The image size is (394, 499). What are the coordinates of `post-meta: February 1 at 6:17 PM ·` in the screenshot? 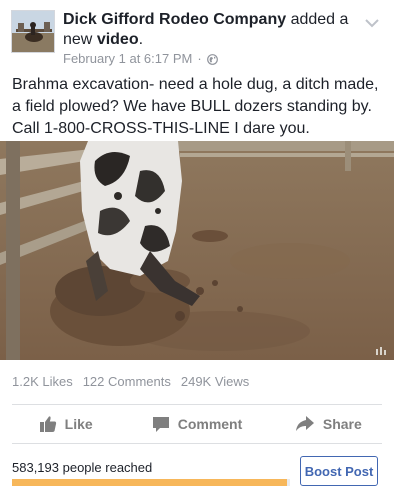 It's located at (140, 58).